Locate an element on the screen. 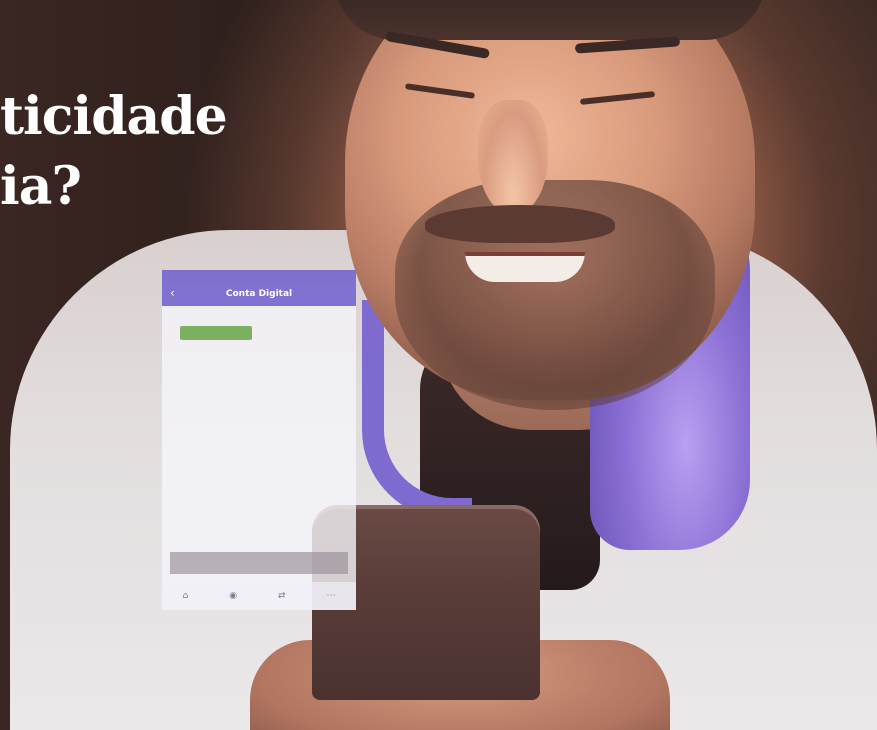 The height and width of the screenshot is (730, 877). screen-title: Conta Digital is located at coordinates (259, 294).